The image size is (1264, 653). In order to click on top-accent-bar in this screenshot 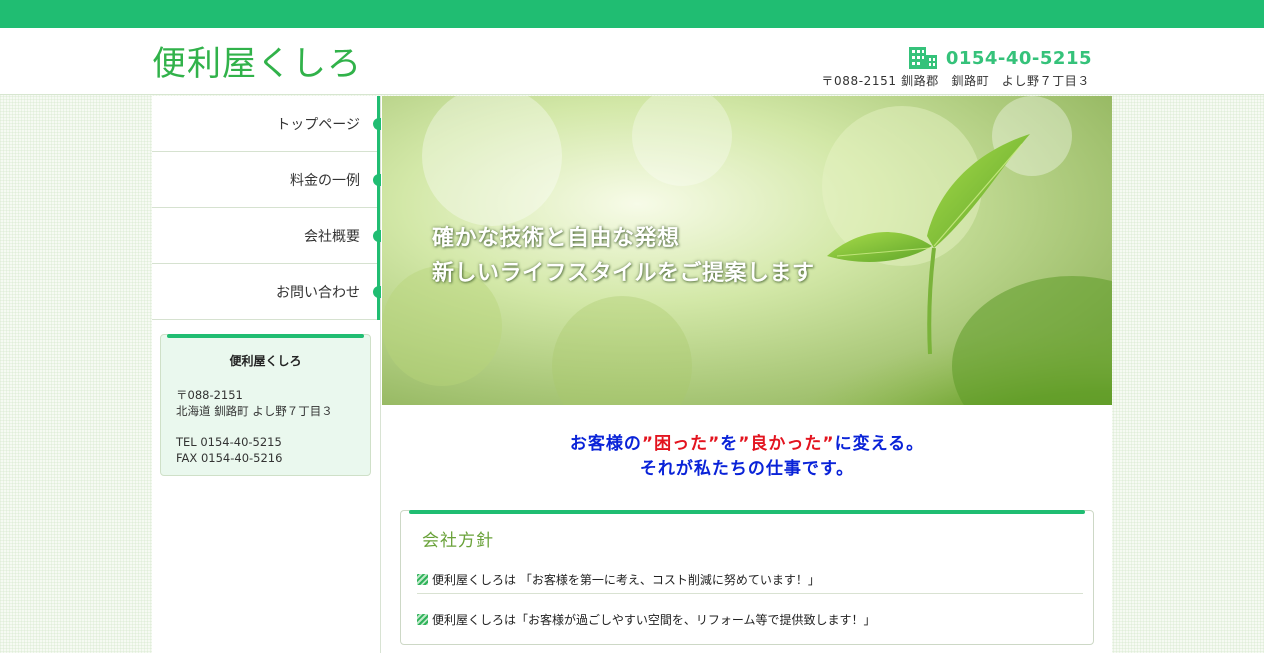, I will do `click(632, 14)`.